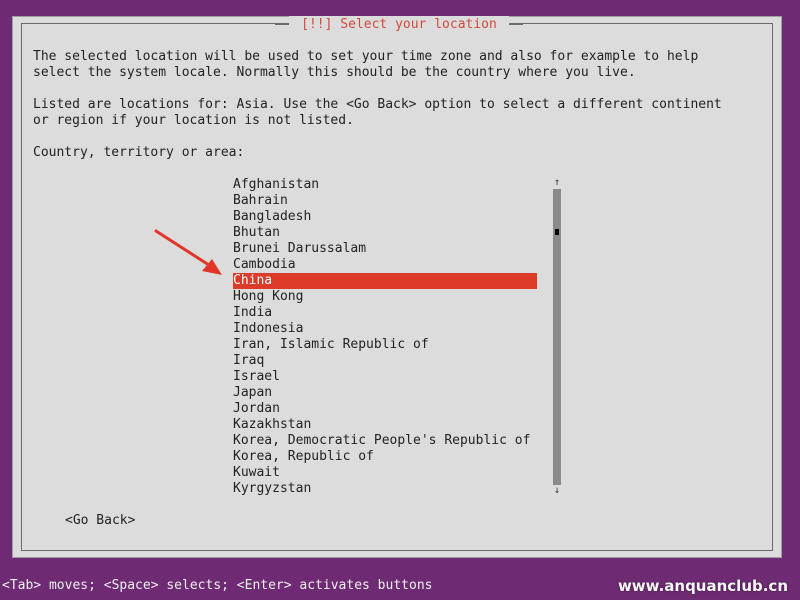  What do you see at coordinates (557, 183) in the screenshot?
I see `scroll-up-icon: ↑` at bounding box center [557, 183].